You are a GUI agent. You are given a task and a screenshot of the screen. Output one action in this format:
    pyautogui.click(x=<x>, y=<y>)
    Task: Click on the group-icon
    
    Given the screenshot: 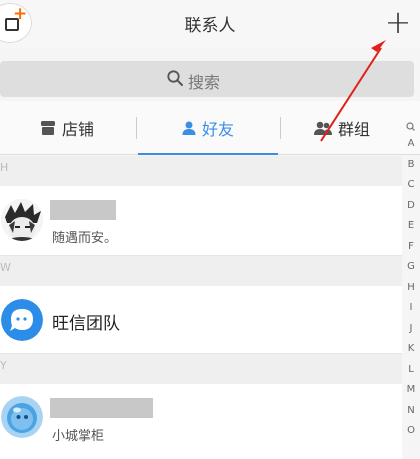 What is the action you would take?
    pyautogui.click(x=322, y=128)
    